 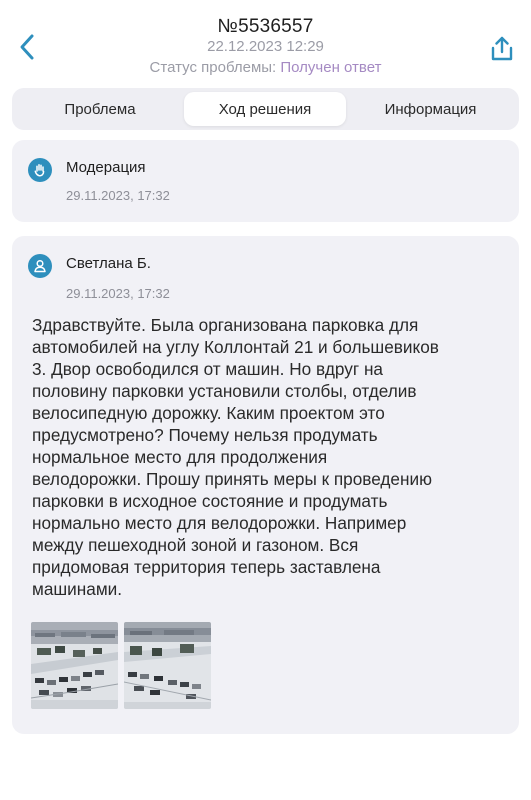 I want to click on hand-icon, so click(x=39, y=170).